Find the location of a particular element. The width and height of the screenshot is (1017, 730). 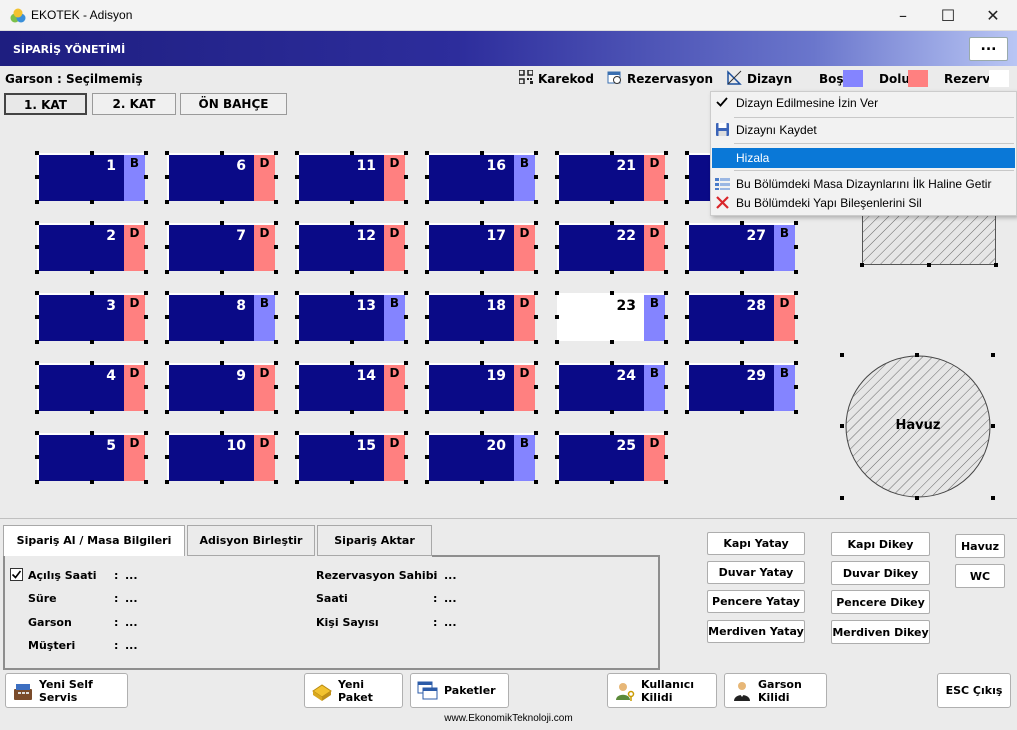

pencere-yatay-button: Pencere Yatay is located at coordinates (756, 601).